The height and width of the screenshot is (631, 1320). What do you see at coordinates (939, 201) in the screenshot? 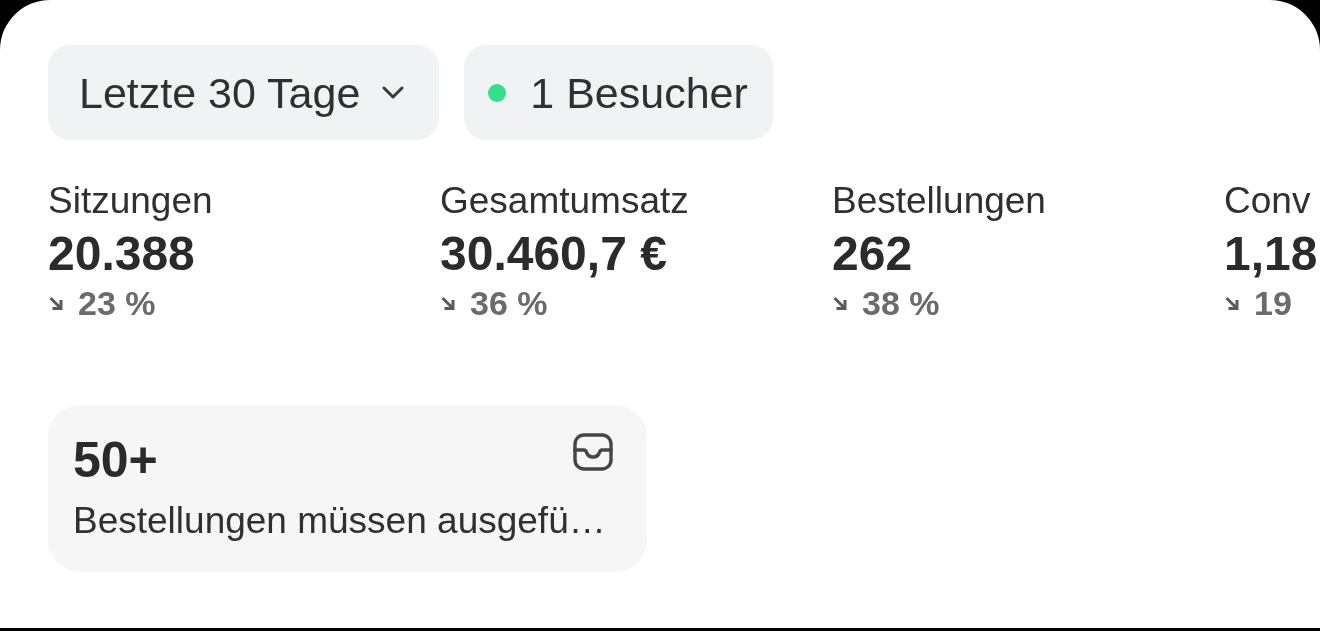
I see `metric-label: Bestellungen` at bounding box center [939, 201].